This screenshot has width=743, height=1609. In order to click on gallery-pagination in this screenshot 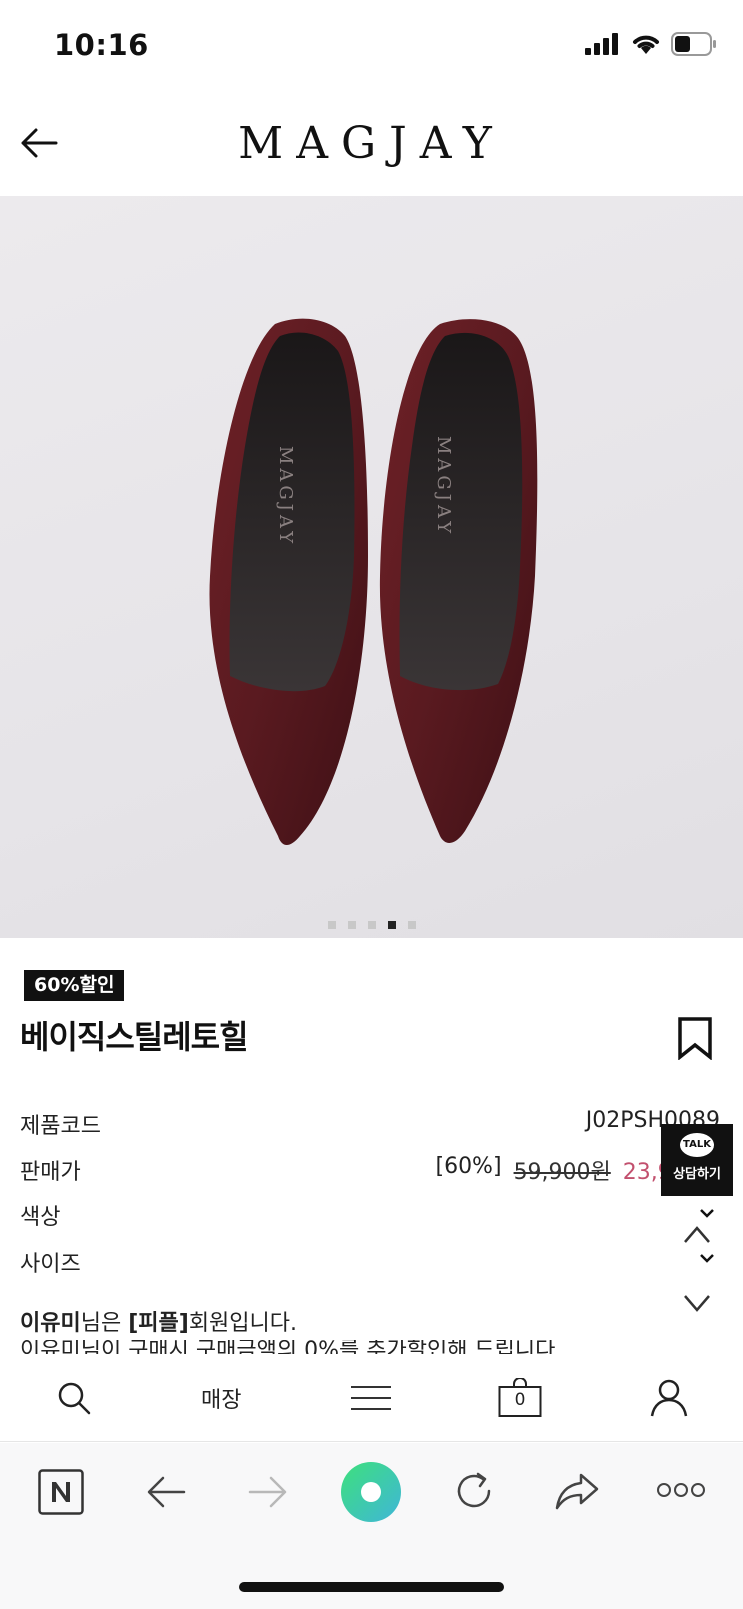, I will do `click(371, 925)`.